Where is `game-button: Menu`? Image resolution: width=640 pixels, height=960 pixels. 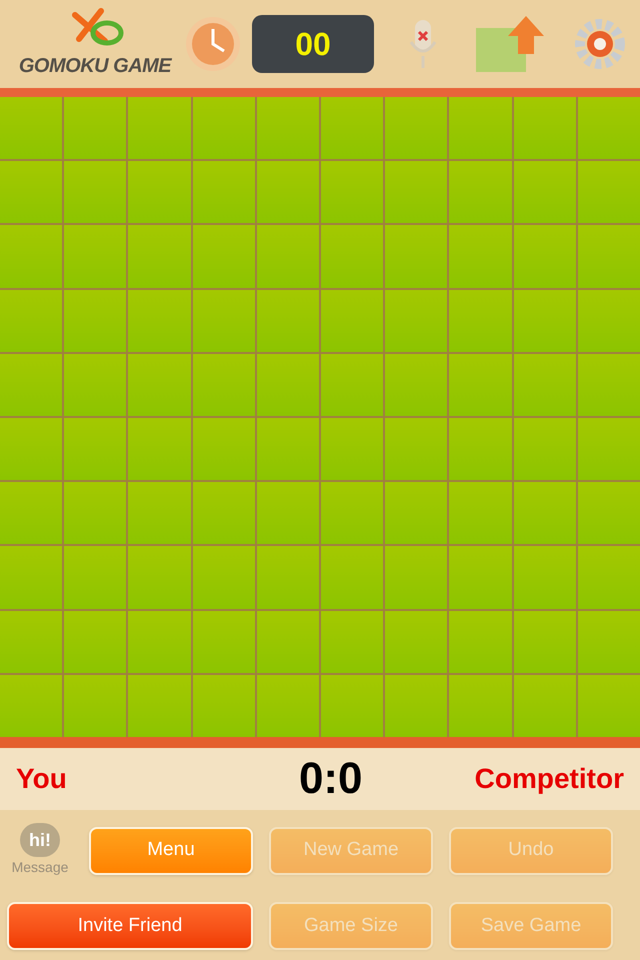
game-button: Menu is located at coordinates (171, 850).